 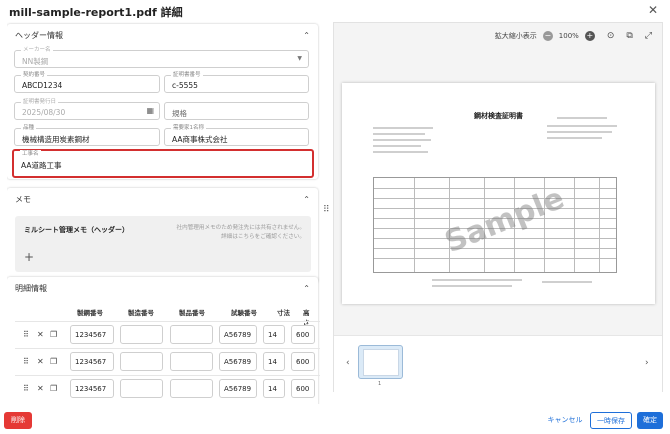 I want to click on zoom-out-icon: −, so click(x=547, y=36).